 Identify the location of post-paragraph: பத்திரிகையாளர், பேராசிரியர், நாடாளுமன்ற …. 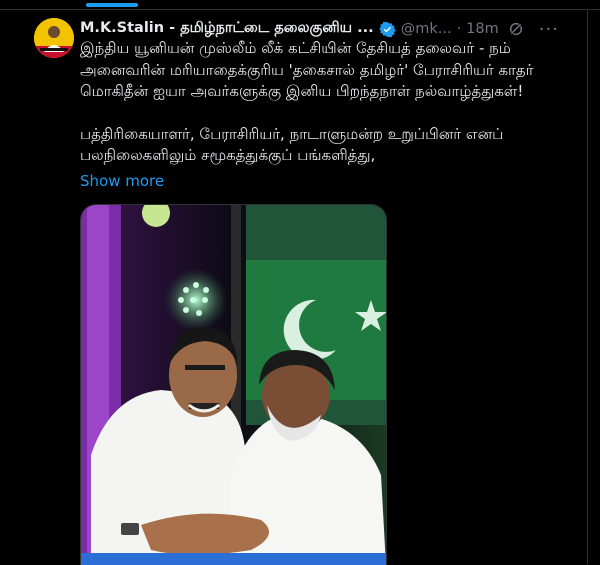
(292, 144).